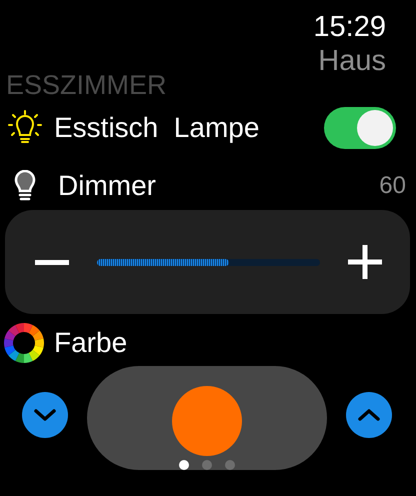 The image size is (416, 496). I want to click on chevron-up-icon, so click(369, 415).